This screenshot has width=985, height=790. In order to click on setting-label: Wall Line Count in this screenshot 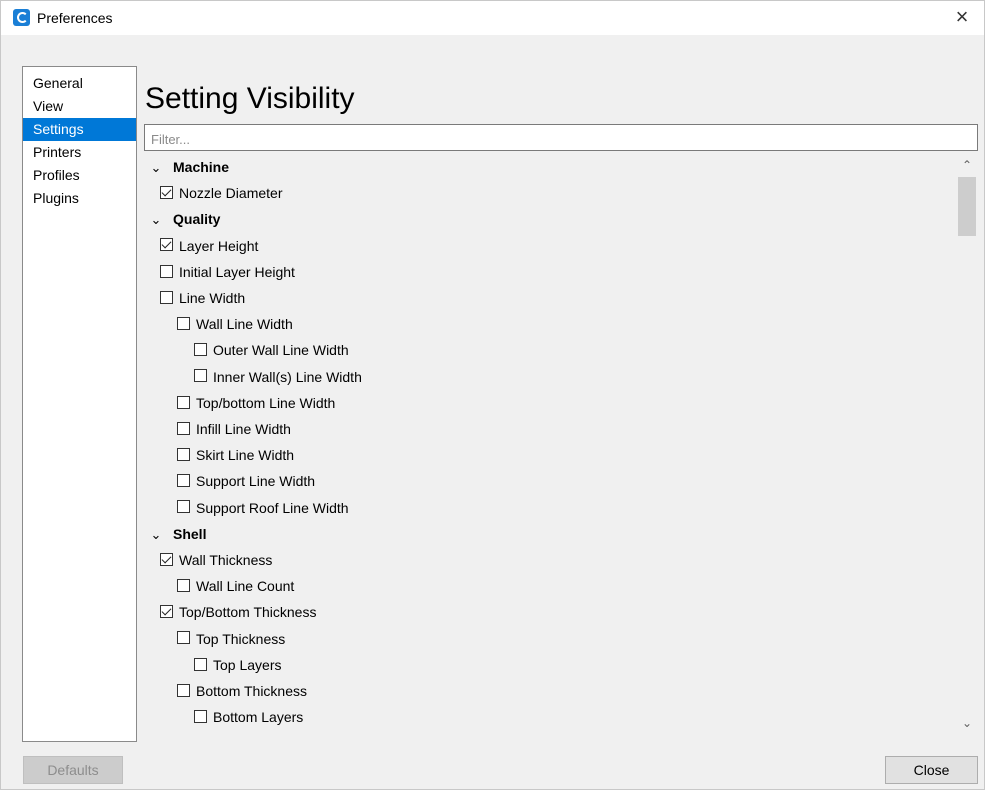, I will do `click(245, 586)`.